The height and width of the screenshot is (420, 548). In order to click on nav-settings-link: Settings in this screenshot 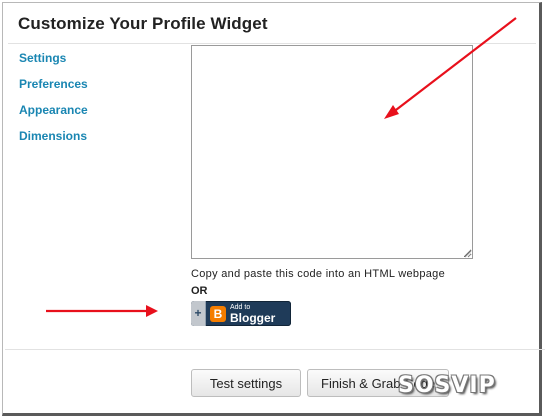, I will do `click(53, 65)`.